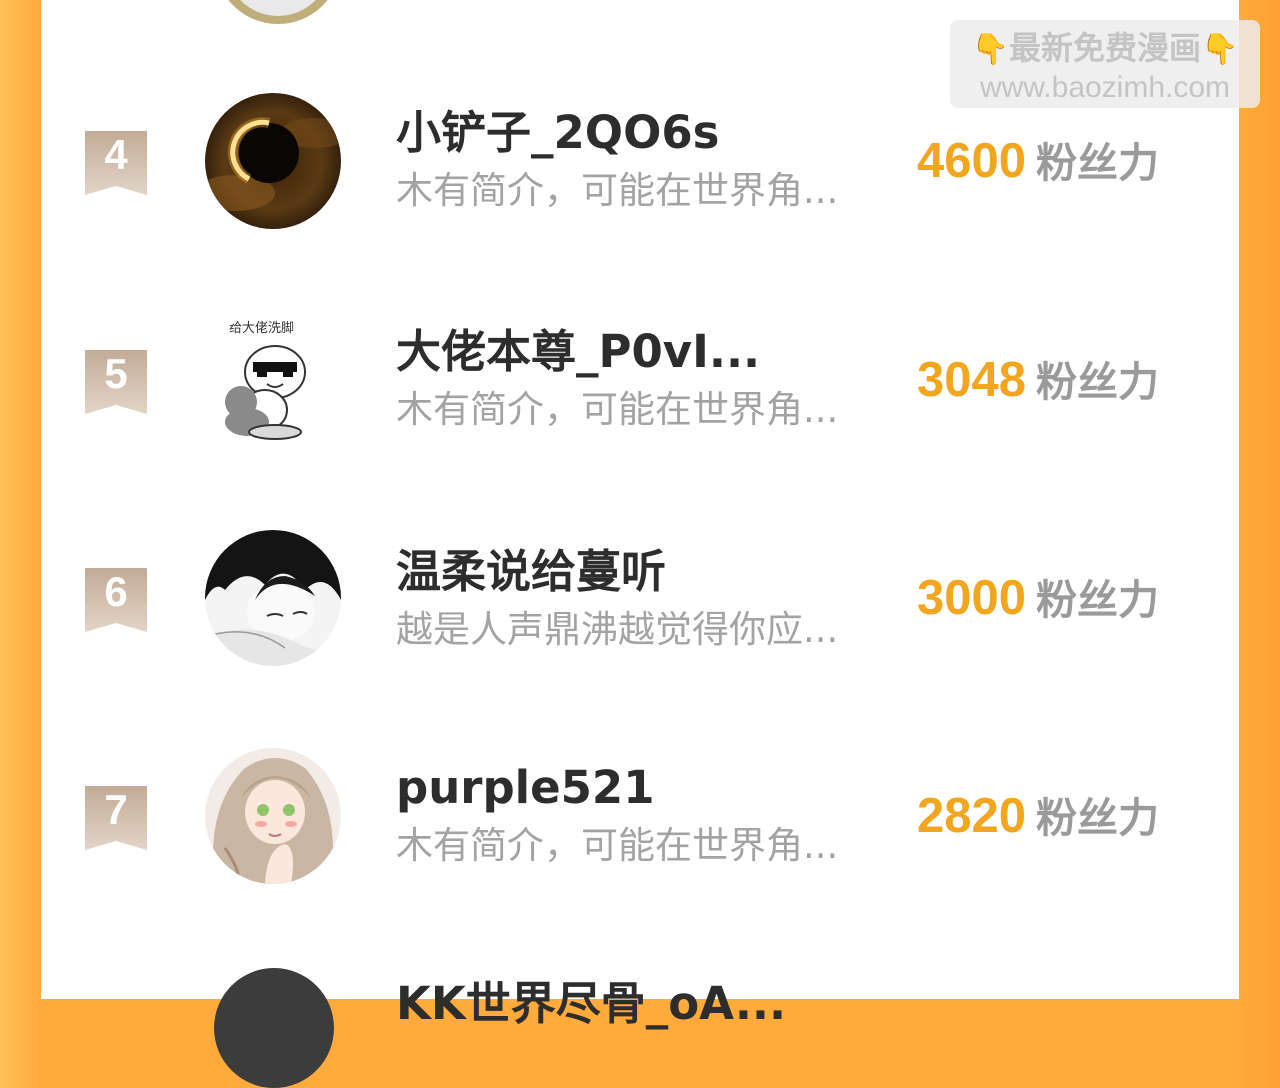 Image resolution: width=1280 pixels, height=1088 pixels. What do you see at coordinates (116, 818) in the screenshot?
I see `rank-badge: 7` at bounding box center [116, 818].